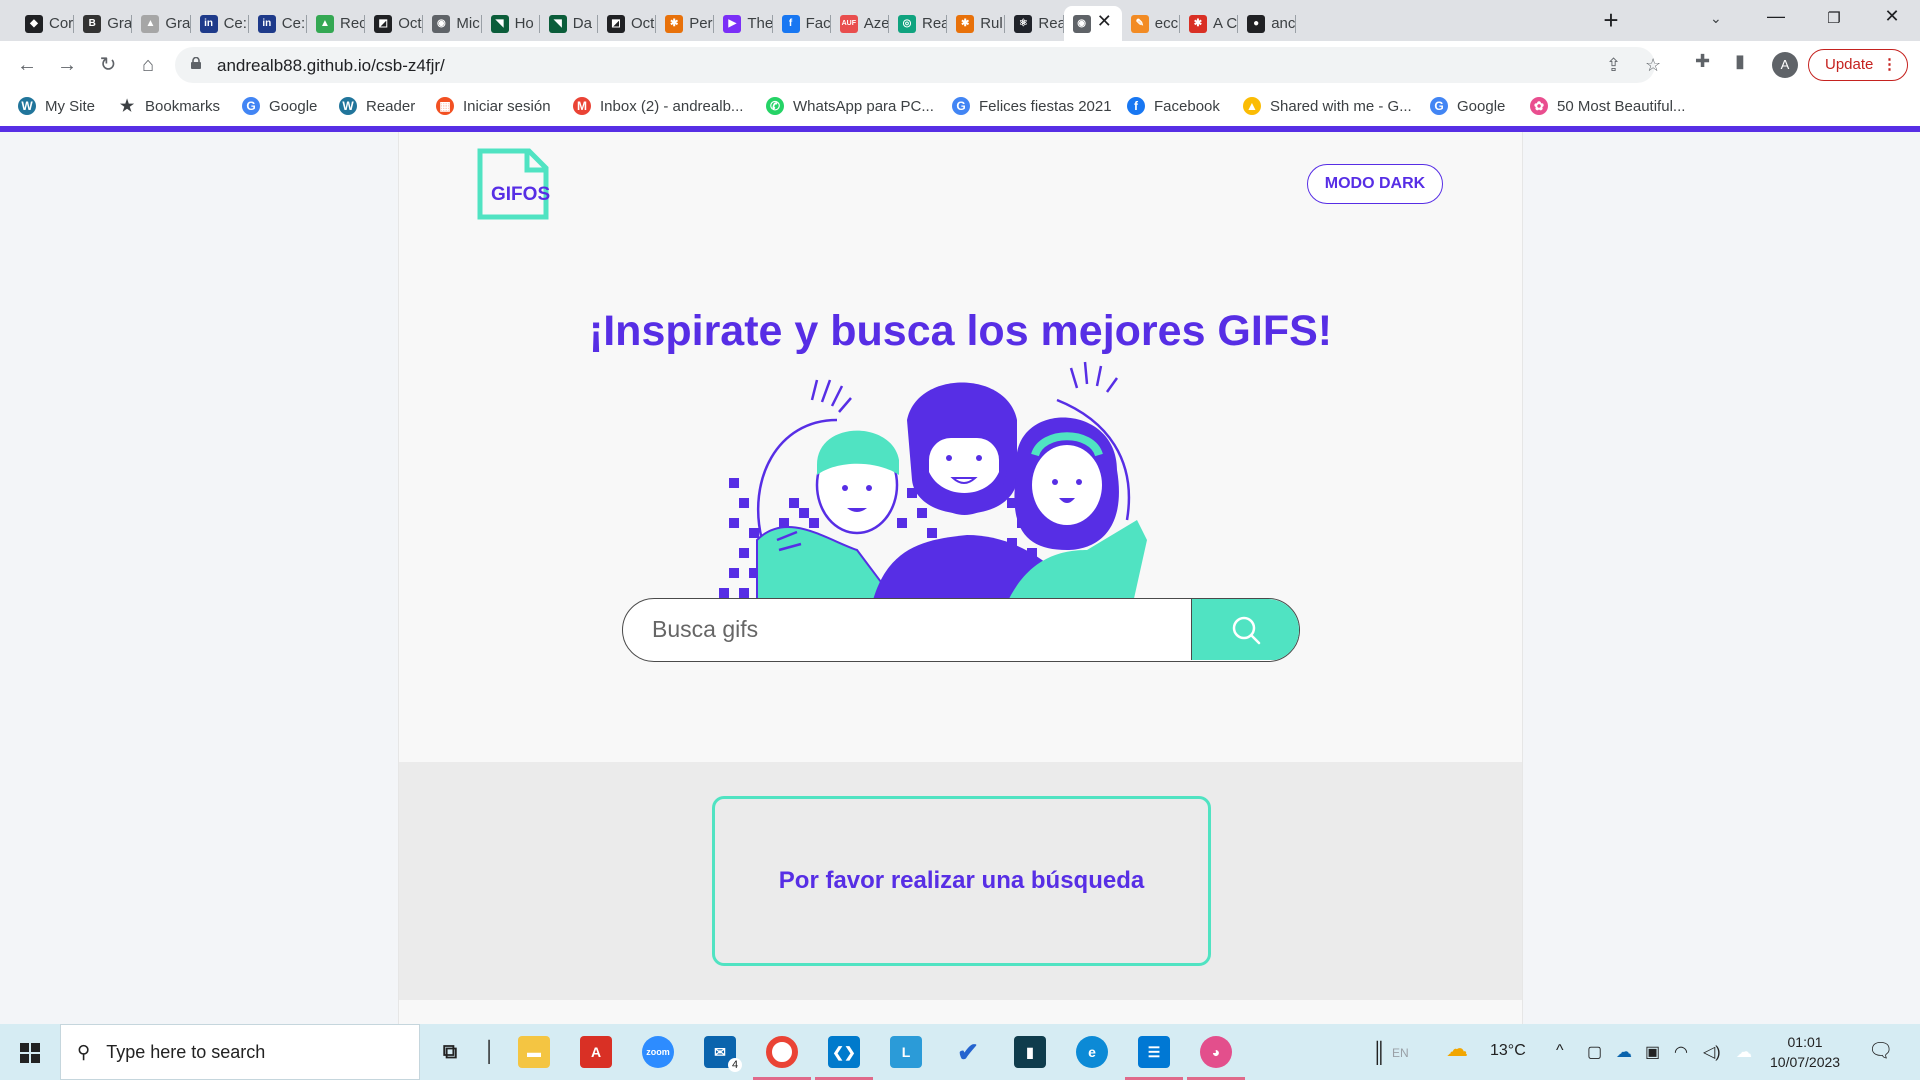  Describe the element at coordinates (582, 106) in the screenshot. I see `gmail-icon: M` at that location.